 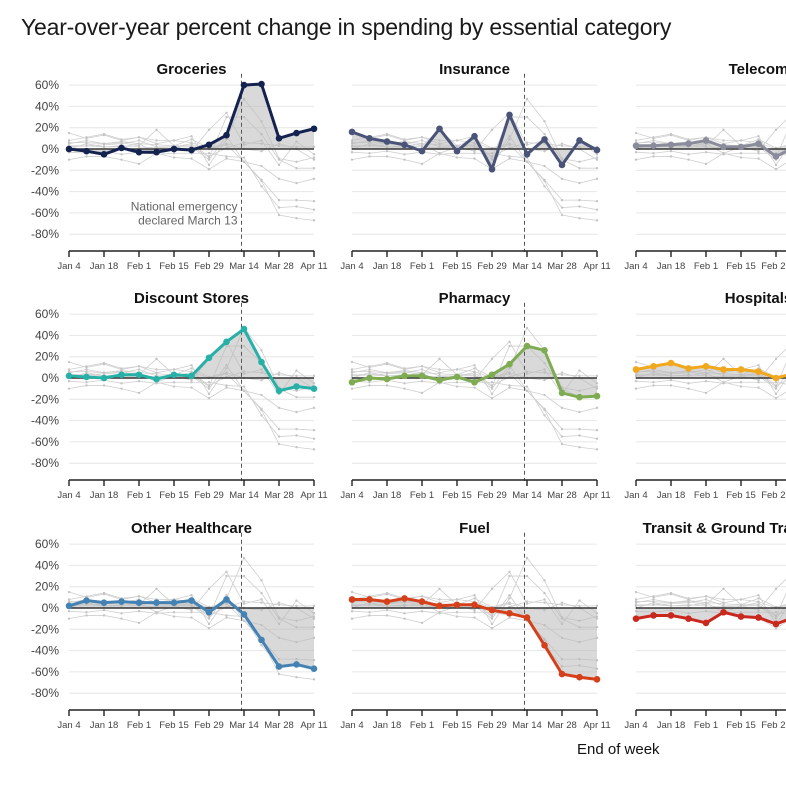 I want to click on panel-title: Groceries, so click(x=191, y=69).